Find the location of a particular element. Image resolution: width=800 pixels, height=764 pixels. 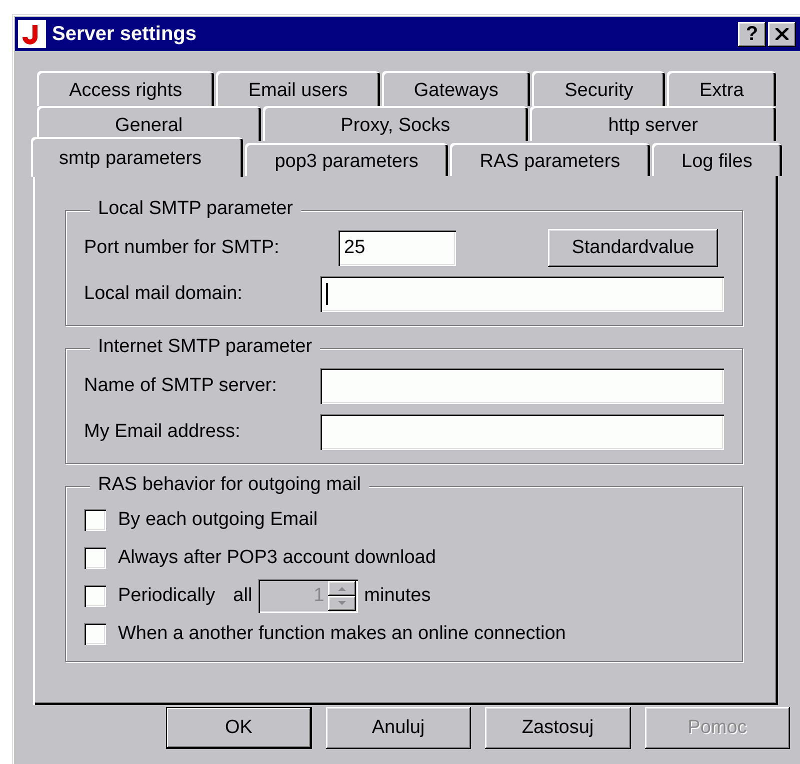

tab: General is located at coordinates (149, 123).